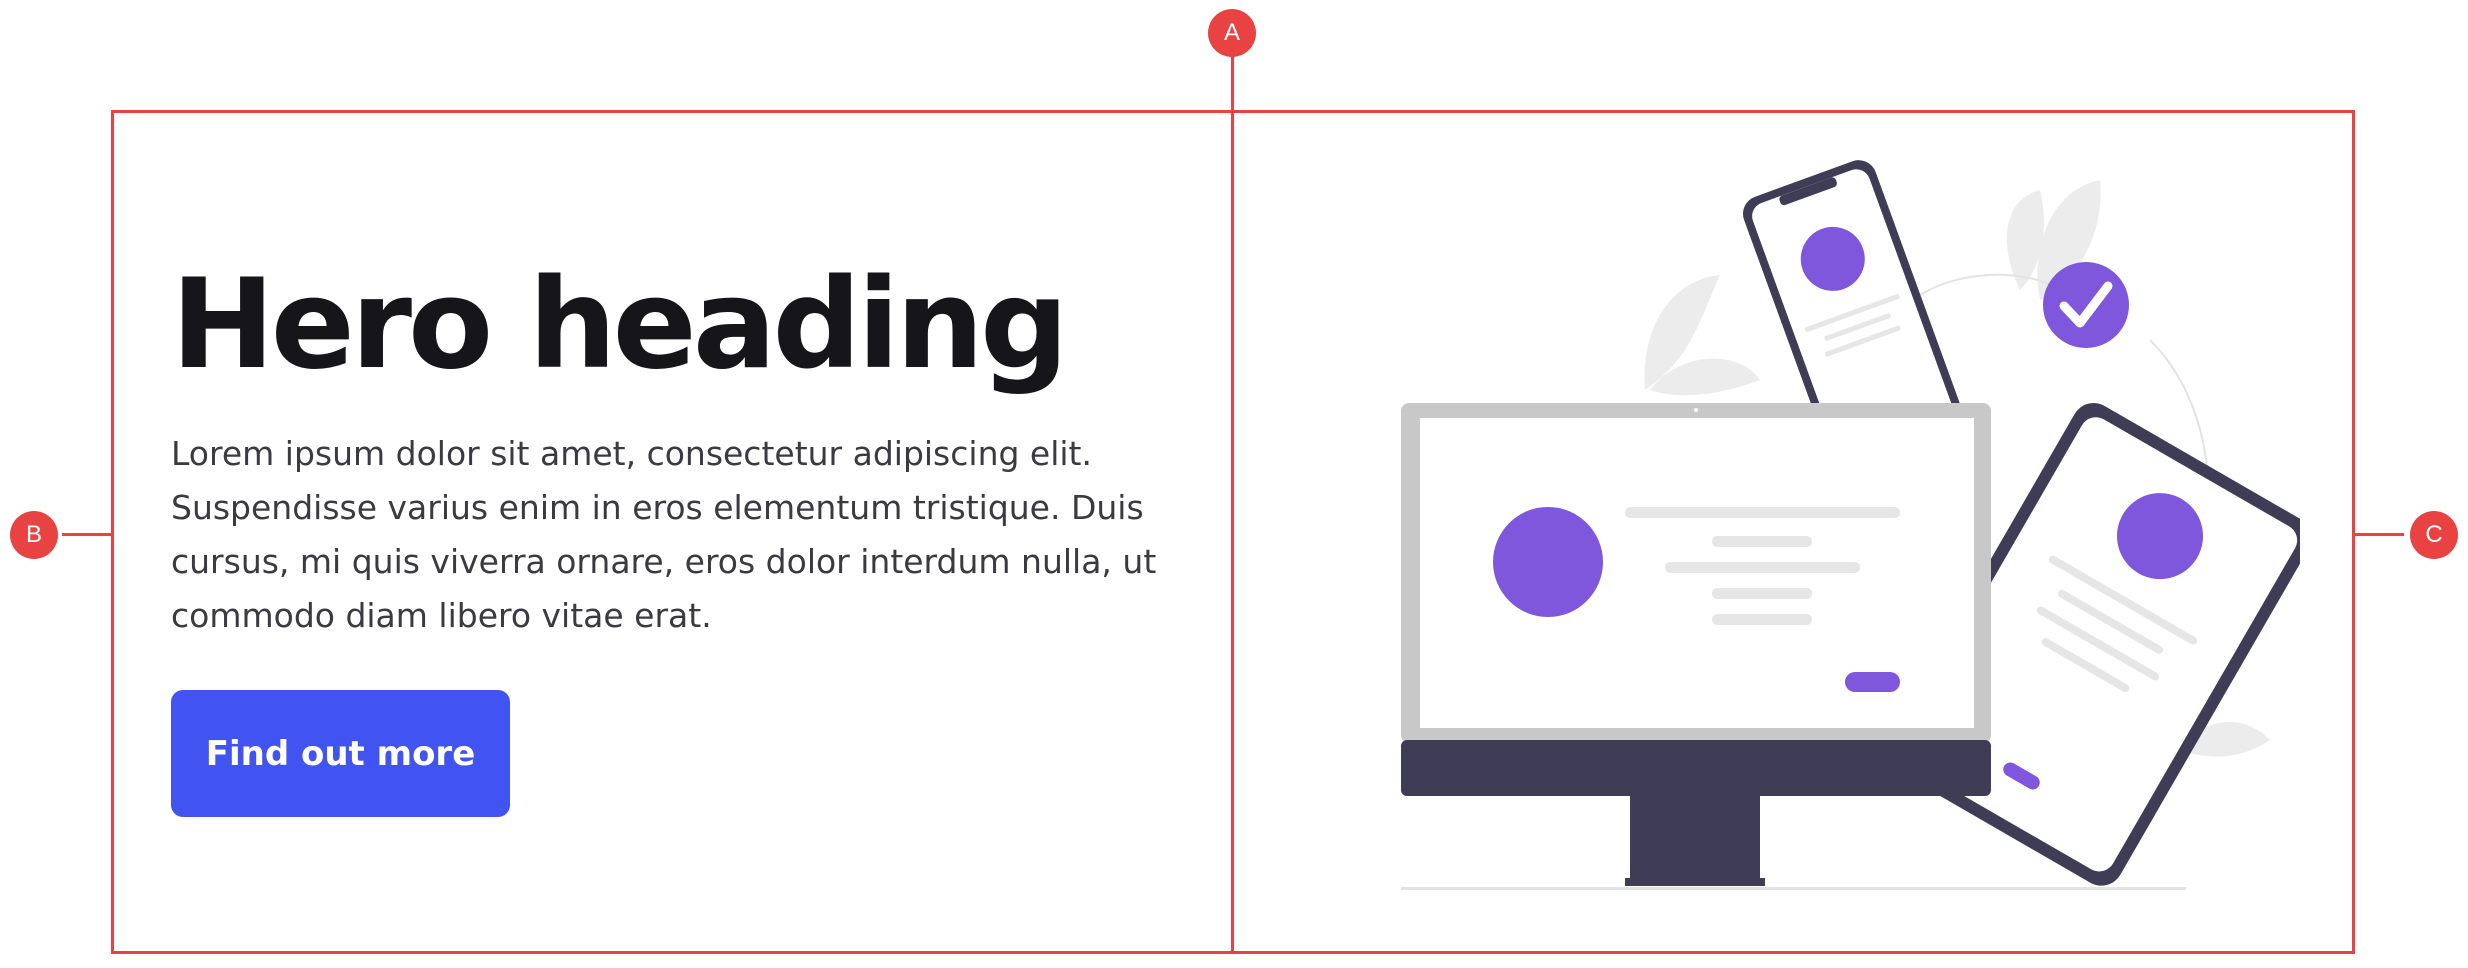 Image resolution: width=2468 pixels, height=968 pixels. What do you see at coordinates (34, 535) in the screenshot?
I see `annotation-marker-b: B` at bounding box center [34, 535].